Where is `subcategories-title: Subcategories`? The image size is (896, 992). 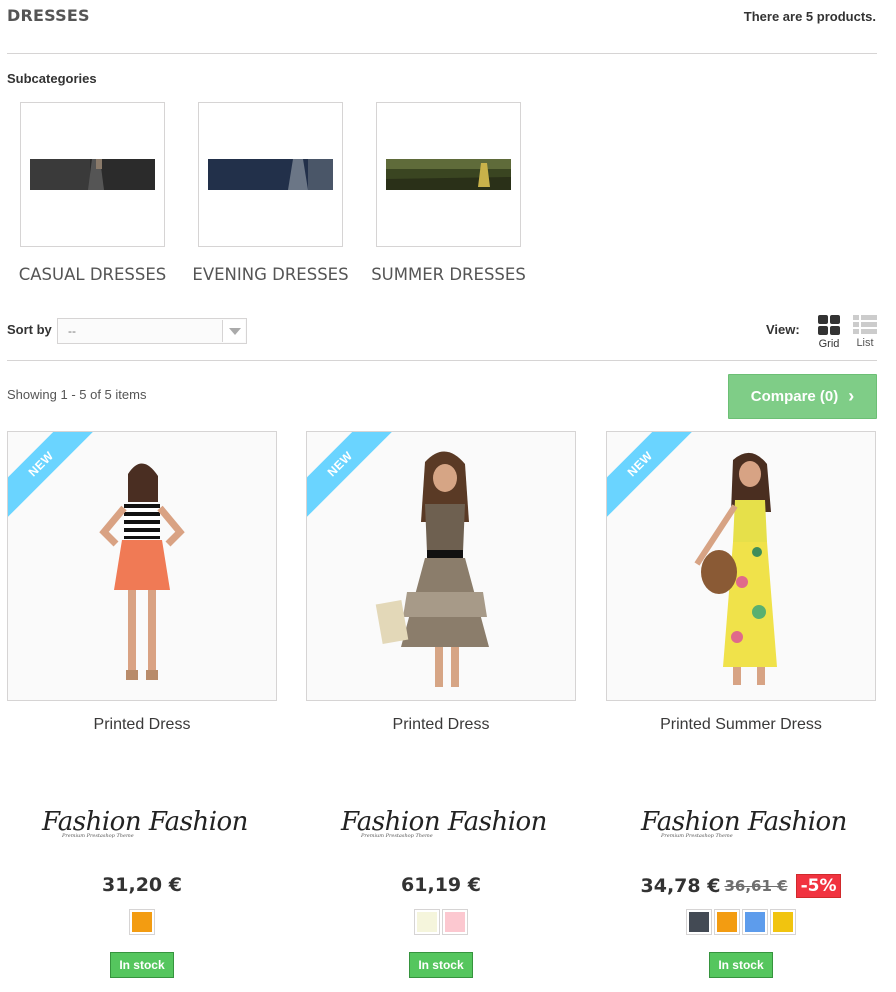 subcategories-title: Subcategories is located at coordinates (52, 78).